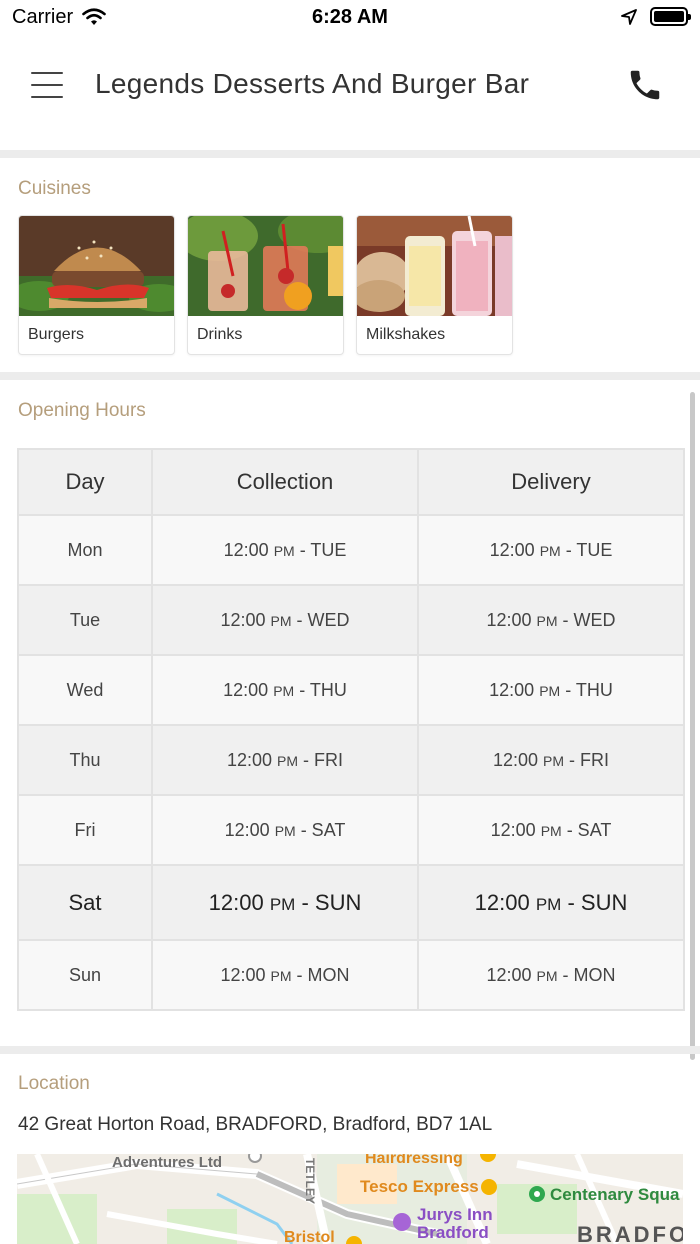 Image resolution: width=700 pixels, height=1244 pixels. Describe the element at coordinates (670, 16) in the screenshot. I see `battery-icon` at that location.